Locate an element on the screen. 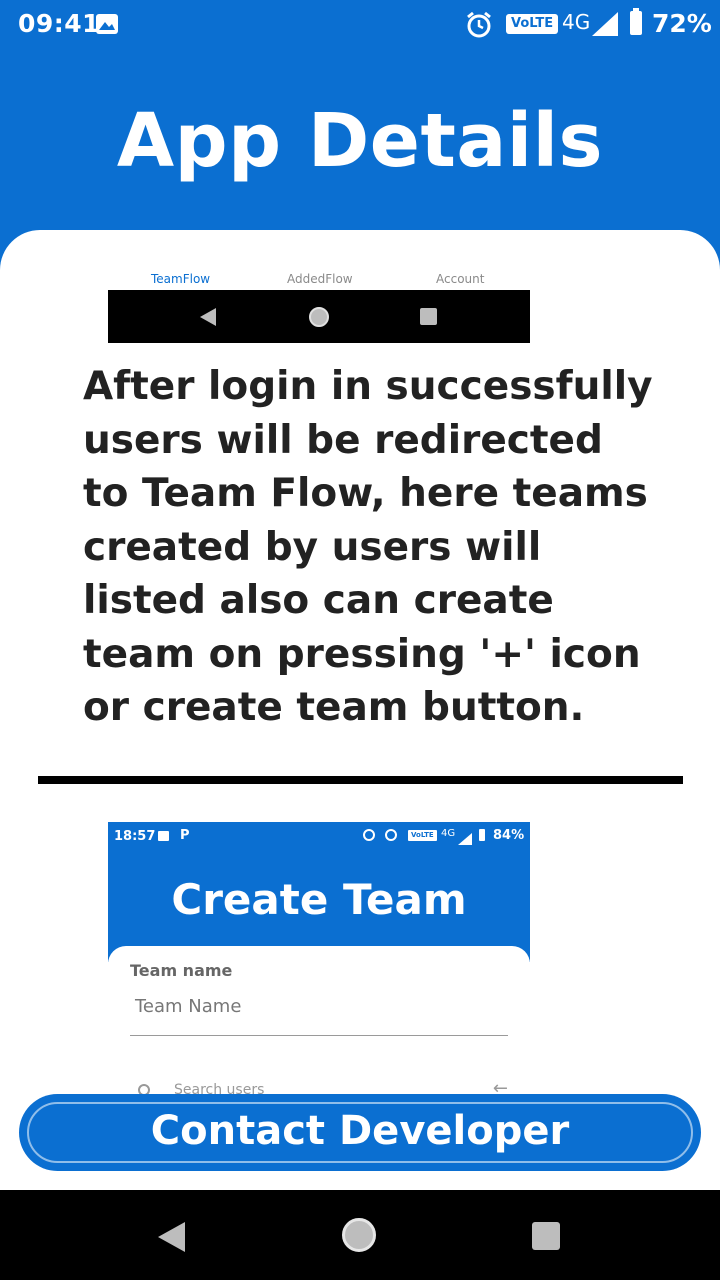 This screenshot has width=720, height=1280. preview-tab-addedflow: AddedFlow is located at coordinates (320, 279).